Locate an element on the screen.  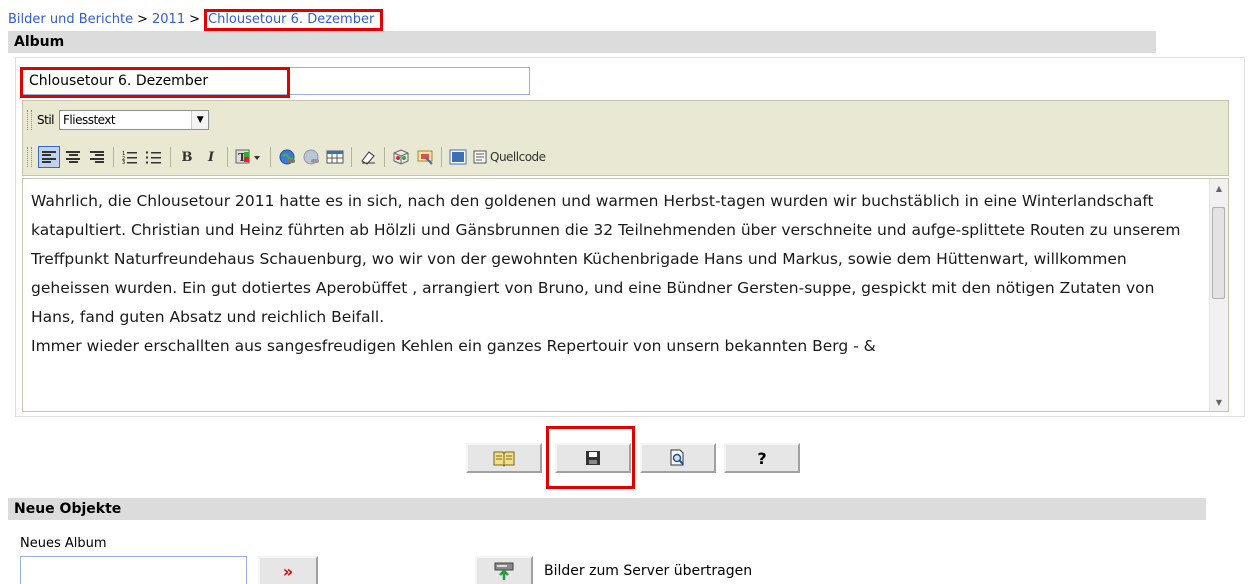
insert-table-button is located at coordinates (335, 157).